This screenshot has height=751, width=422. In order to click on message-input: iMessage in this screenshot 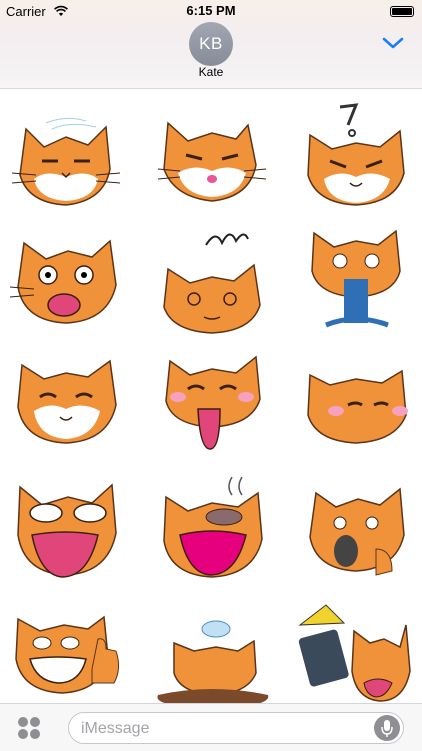, I will do `click(236, 728)`.